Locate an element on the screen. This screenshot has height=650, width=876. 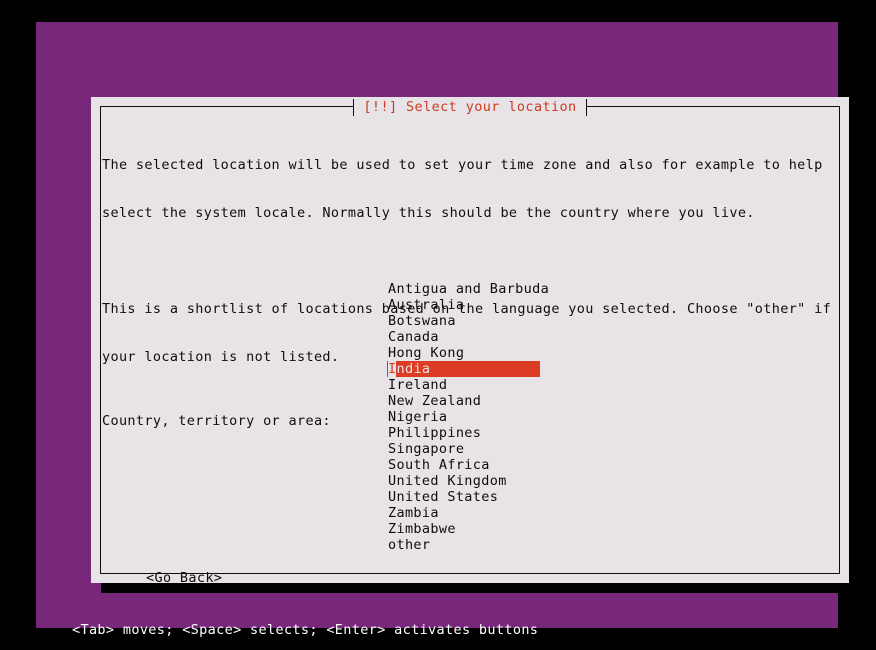
country-list-item: Ireland is located at coordinates (463, 385).